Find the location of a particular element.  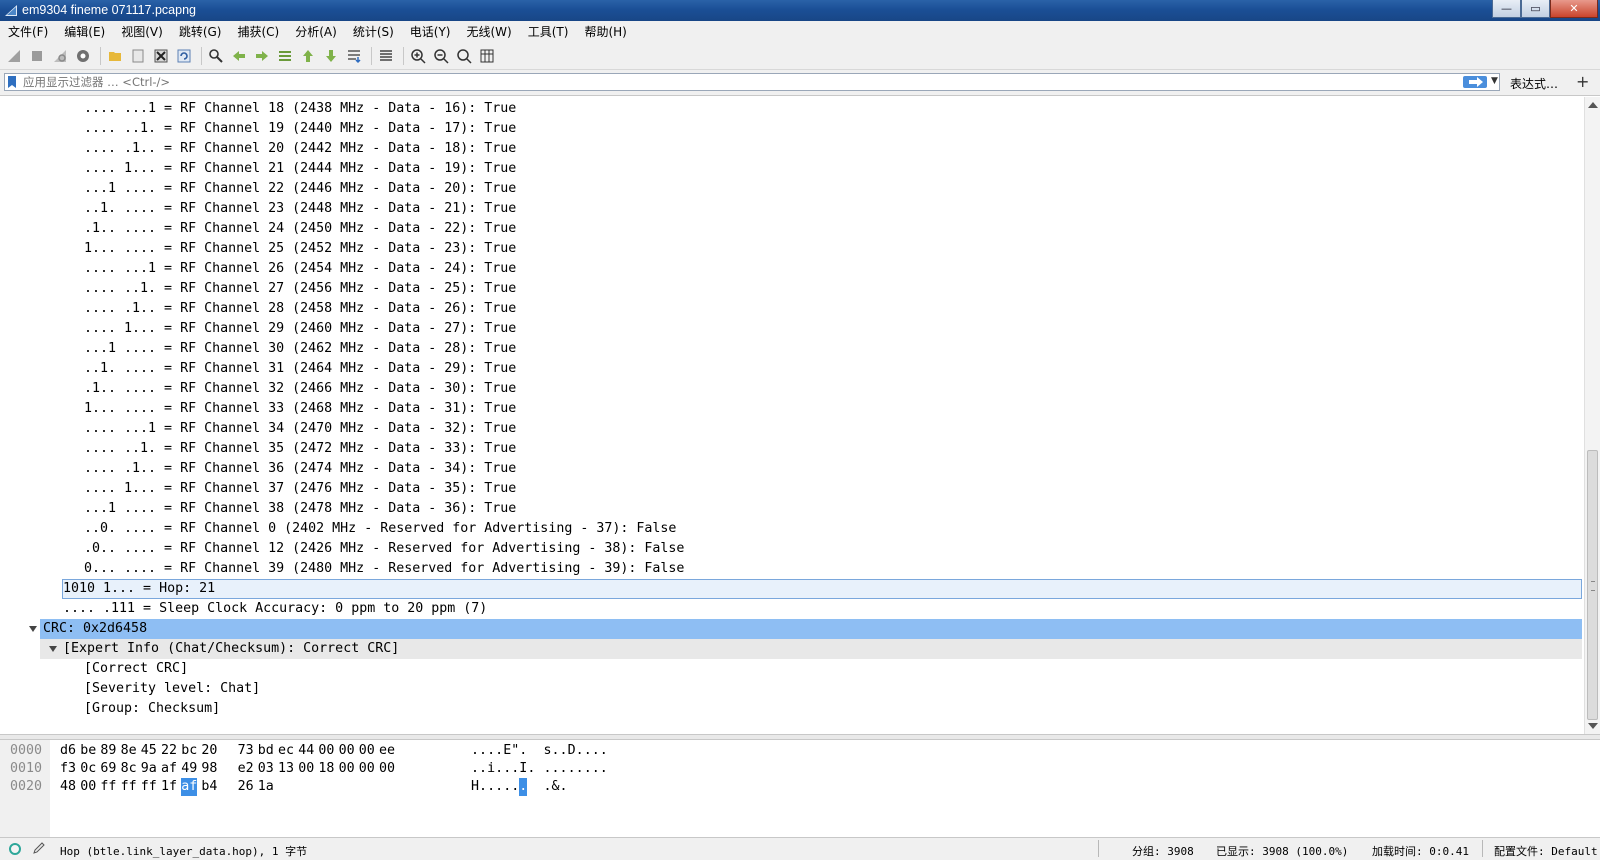

ascii-char: s is located at coordinates (547, 751).